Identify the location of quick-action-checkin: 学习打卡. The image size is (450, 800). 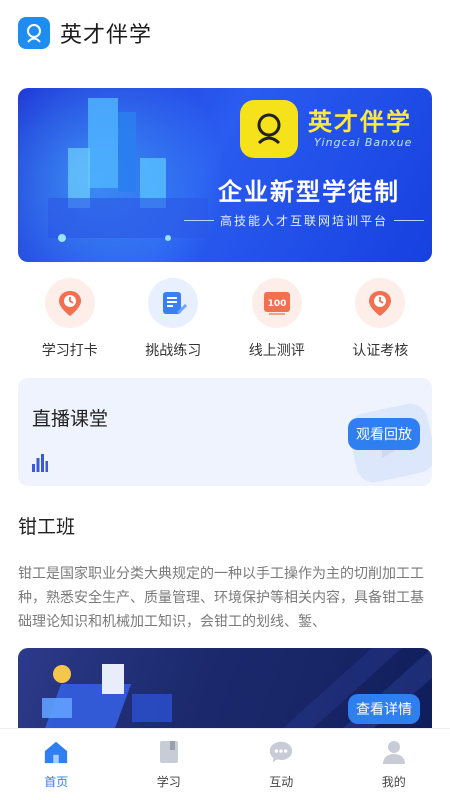
(70, 323).